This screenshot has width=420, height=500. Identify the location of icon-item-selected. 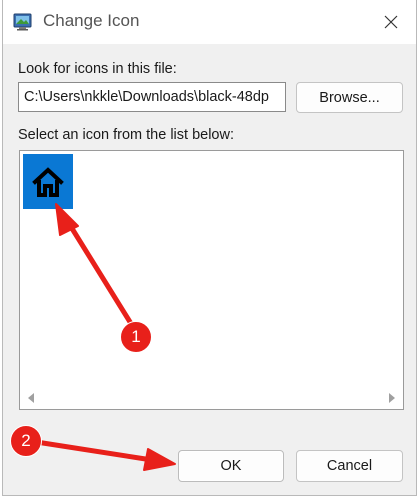
(48, 181).